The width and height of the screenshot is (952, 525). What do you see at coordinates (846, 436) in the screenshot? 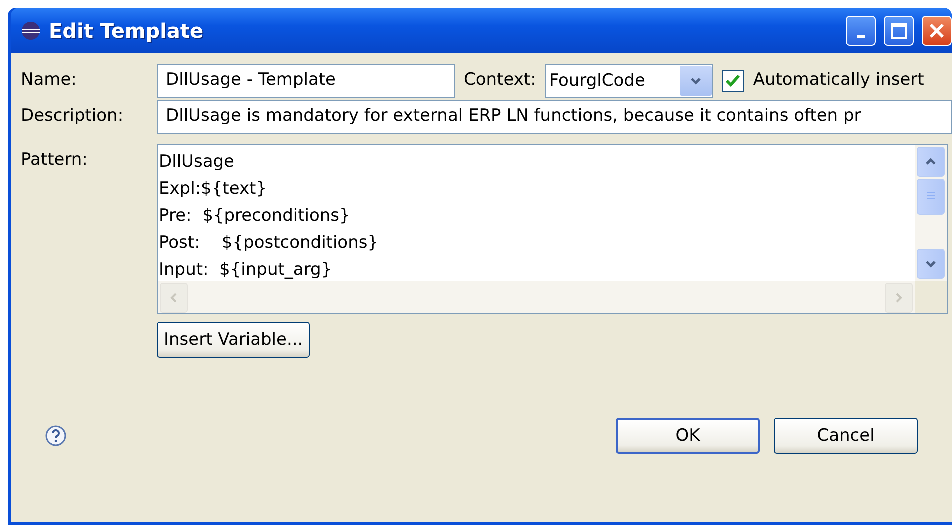
I see `dialog-button: Cancel` at bounding box center [846, 436].